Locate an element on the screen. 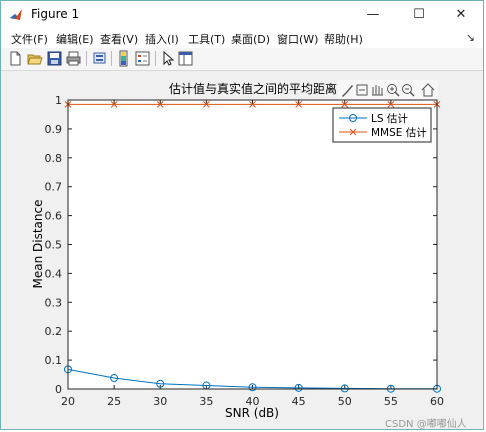  y-axis-label: Mean Distance is located at coordinates (38, 244).